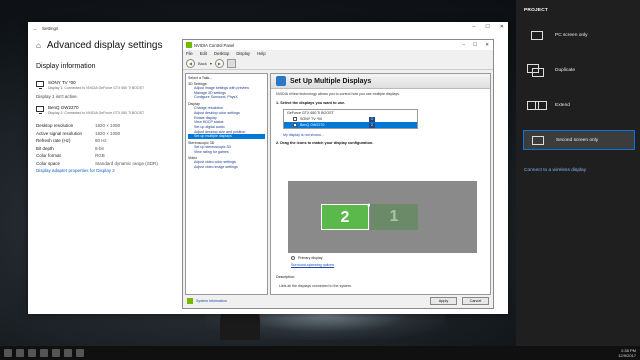 The image size is (640, 360). I want to click on home-icon, so click(231, 63).